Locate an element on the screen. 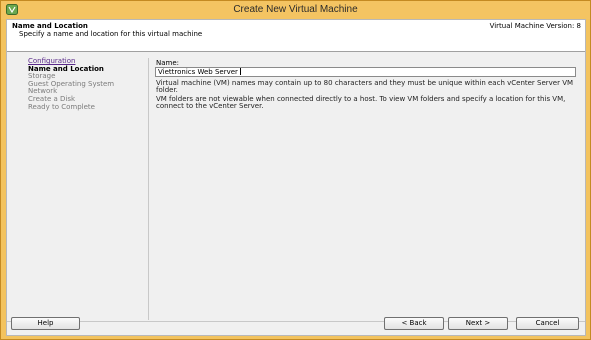 Image resolution: width=591 pixels, height=340 pixels. step-title: Name and Location is located at coordinates (50, 26).